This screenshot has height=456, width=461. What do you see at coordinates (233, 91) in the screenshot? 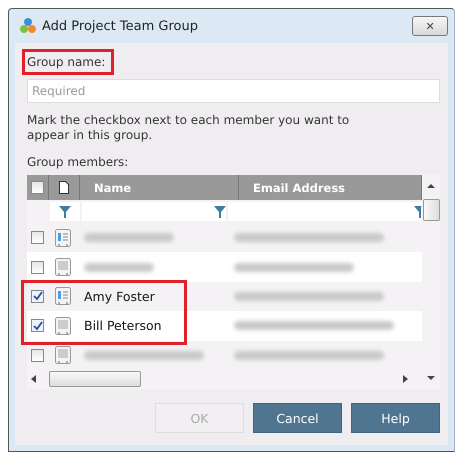
I see `group-name-field: Required` at bounding box center [233, 91].